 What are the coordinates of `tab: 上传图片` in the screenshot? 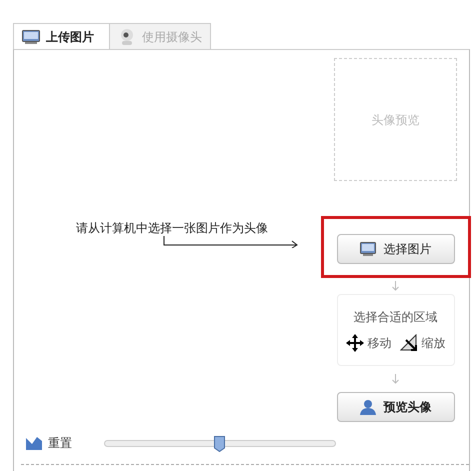 It's located at (61, 36).